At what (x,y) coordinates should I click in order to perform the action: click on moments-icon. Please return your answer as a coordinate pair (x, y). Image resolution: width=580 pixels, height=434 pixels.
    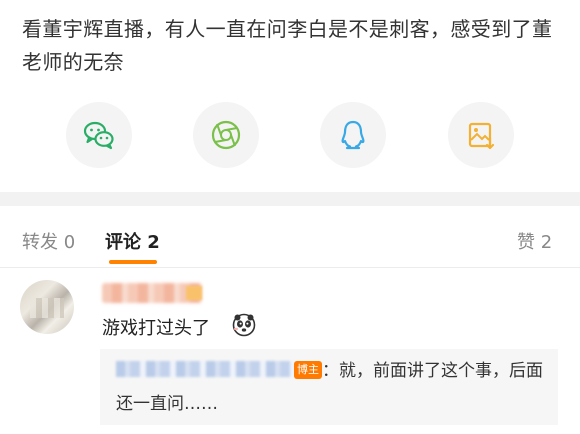
    Looking at the image, I should click on (226, 135).